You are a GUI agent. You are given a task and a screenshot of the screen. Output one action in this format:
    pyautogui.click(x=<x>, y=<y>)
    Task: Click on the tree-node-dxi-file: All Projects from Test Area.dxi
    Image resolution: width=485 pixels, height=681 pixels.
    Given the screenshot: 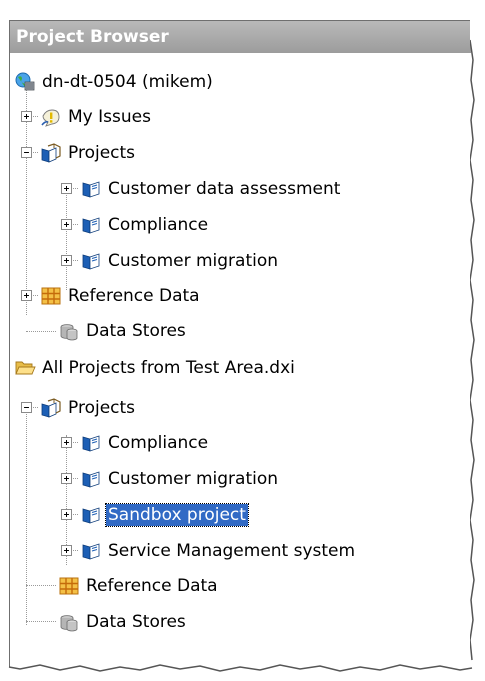 What is the action you would take?
    pyautogui.click(x=155, y=368)
    